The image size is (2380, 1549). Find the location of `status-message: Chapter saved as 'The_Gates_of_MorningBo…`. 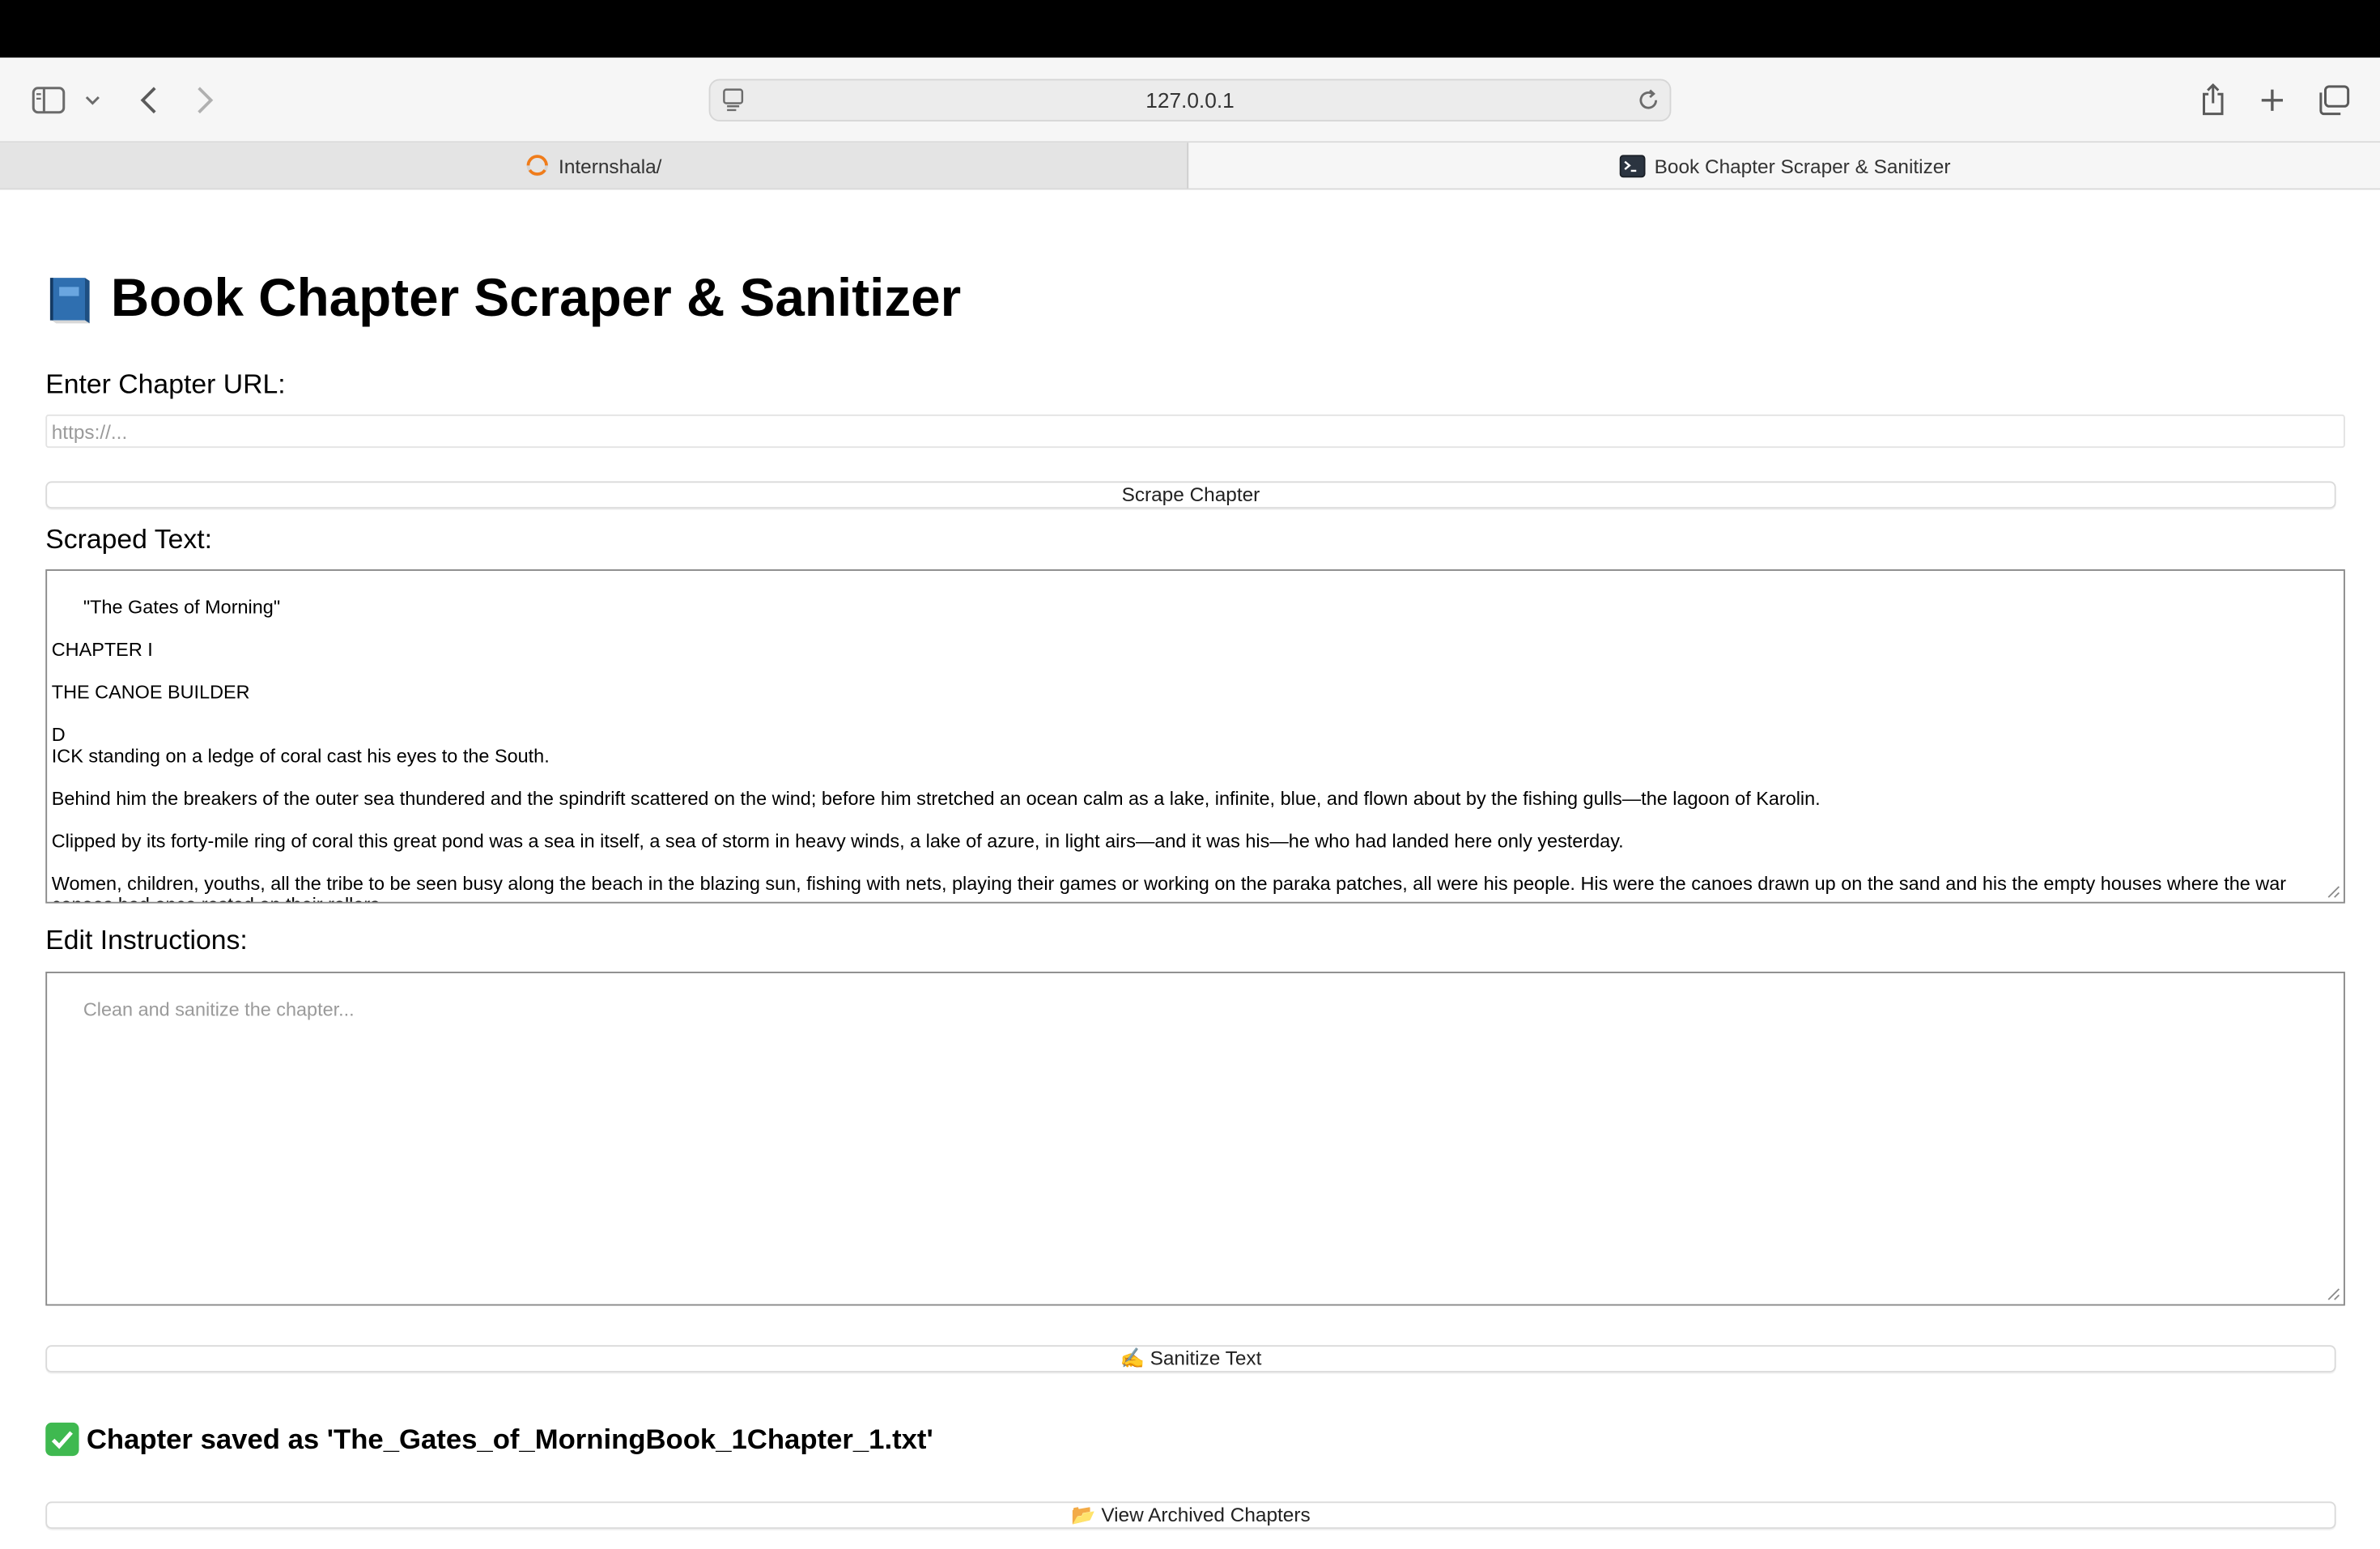

status-message: Chapter saved as 'The_Gates_of_MorningBo… is located at coordinates (489, 1439).